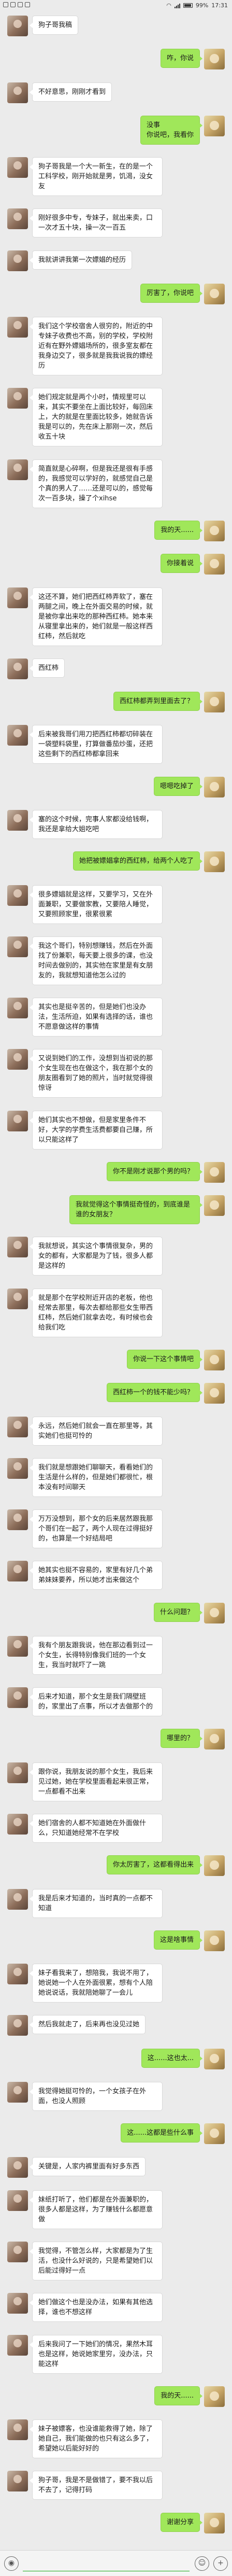 Image resolution: width=232 pixels, height=2576 pixels. What do you see at coordinates (158, 701) in the screenshot?
I see `sent-message-bubble: 西红柿都弄到里面去了？` at bounding box center [158, 701].